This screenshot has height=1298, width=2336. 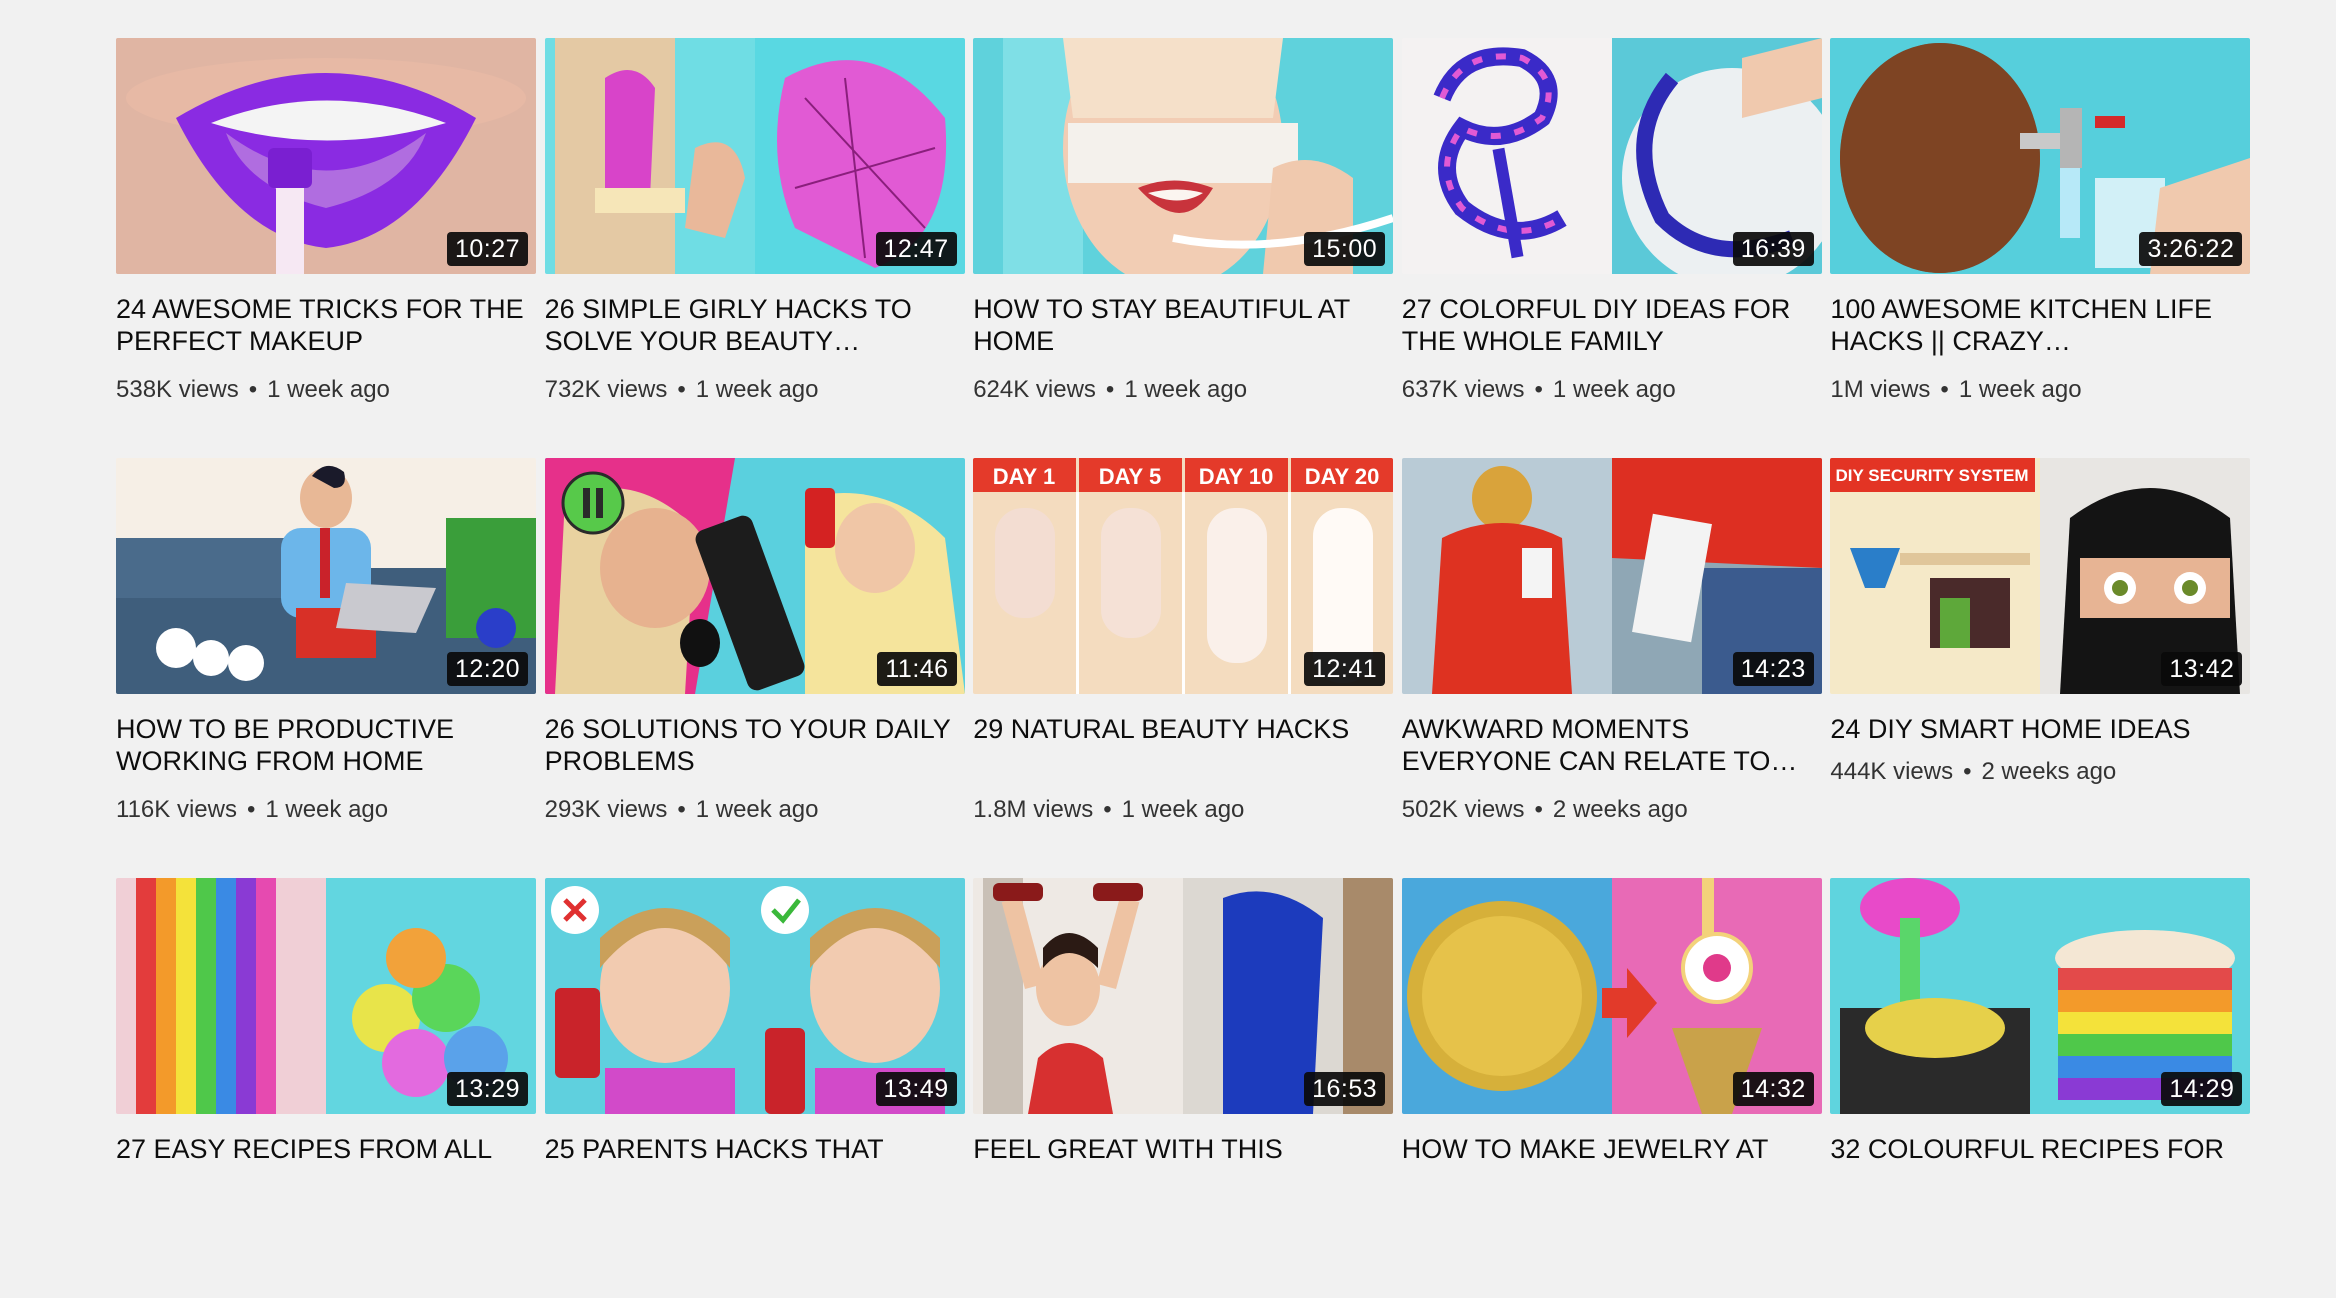 I want to click on video-meta: 502K views • 2 weeks ago, so click(x=1545, y=810).